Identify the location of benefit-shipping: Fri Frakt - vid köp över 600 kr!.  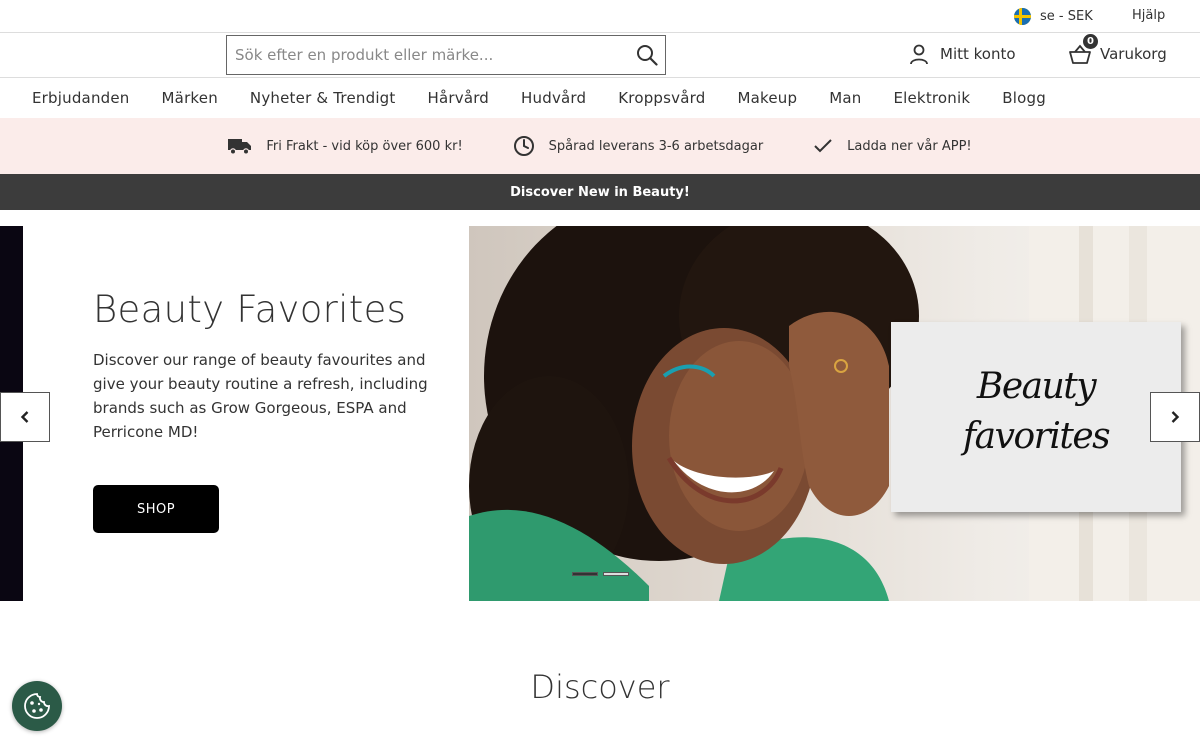
(345, 146).